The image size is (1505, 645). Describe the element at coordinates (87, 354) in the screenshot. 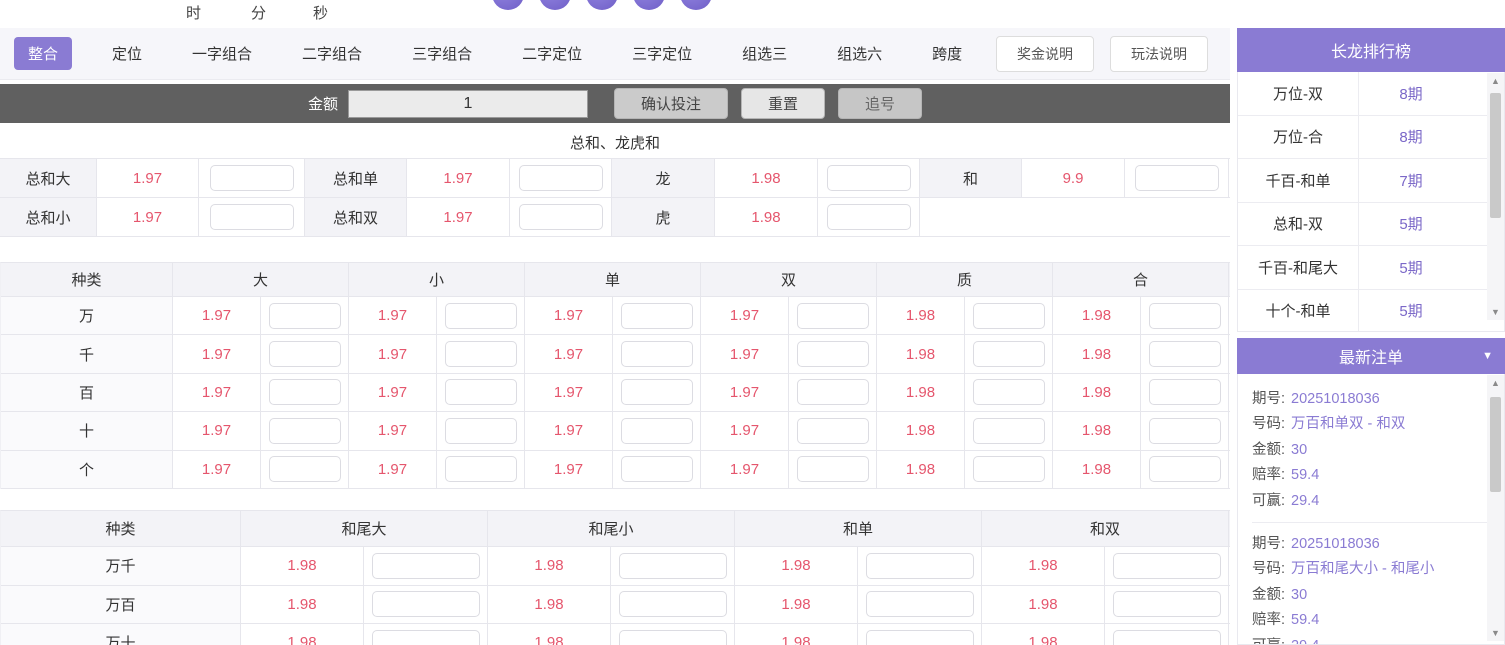

I see `row-label: 千` at that location.